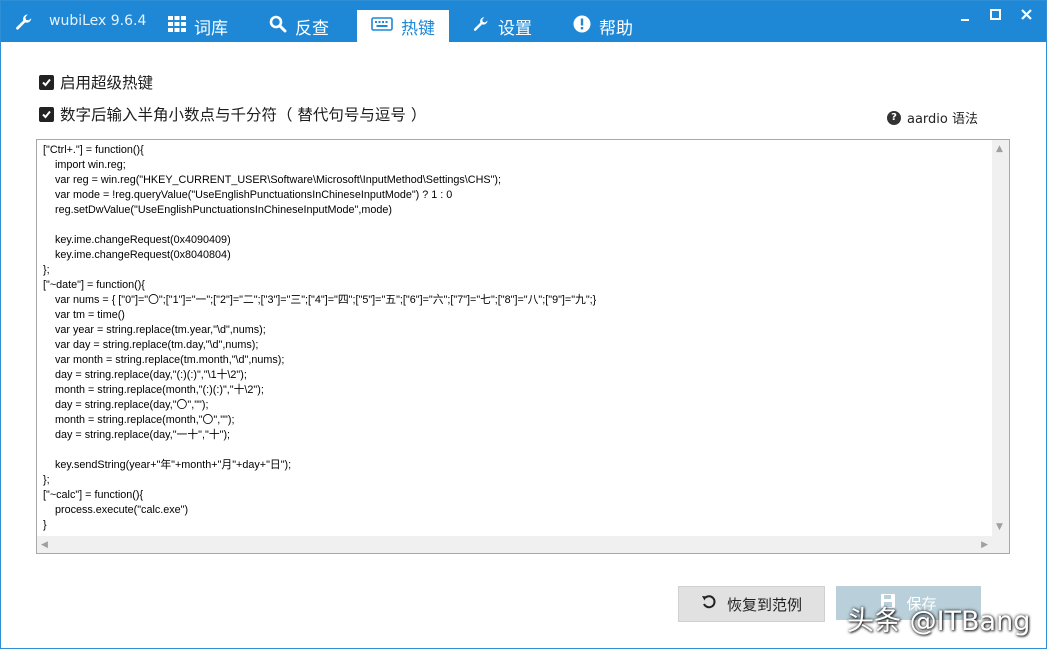 The width and height of the screenshot is (1047, 649). Describe the element at coordinates (418, 28) in the screenshot. I see `tab-hotkey-label: 热键` at that location.